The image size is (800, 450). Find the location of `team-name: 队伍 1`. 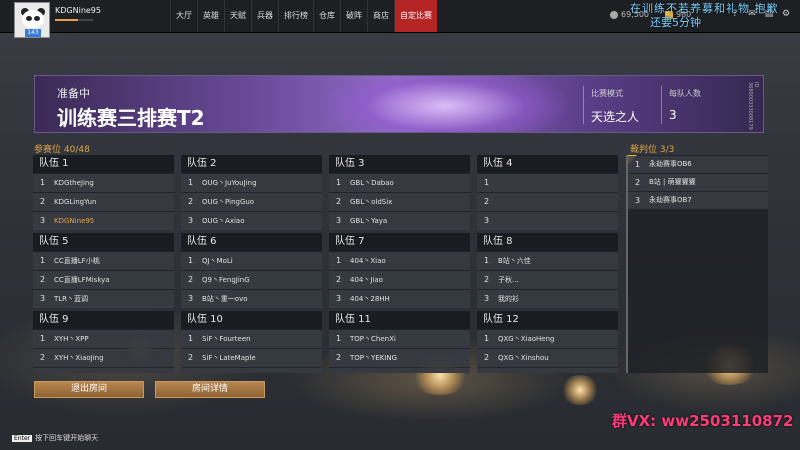

team-name: 队伍 1 is located at coordinates (103, 164).